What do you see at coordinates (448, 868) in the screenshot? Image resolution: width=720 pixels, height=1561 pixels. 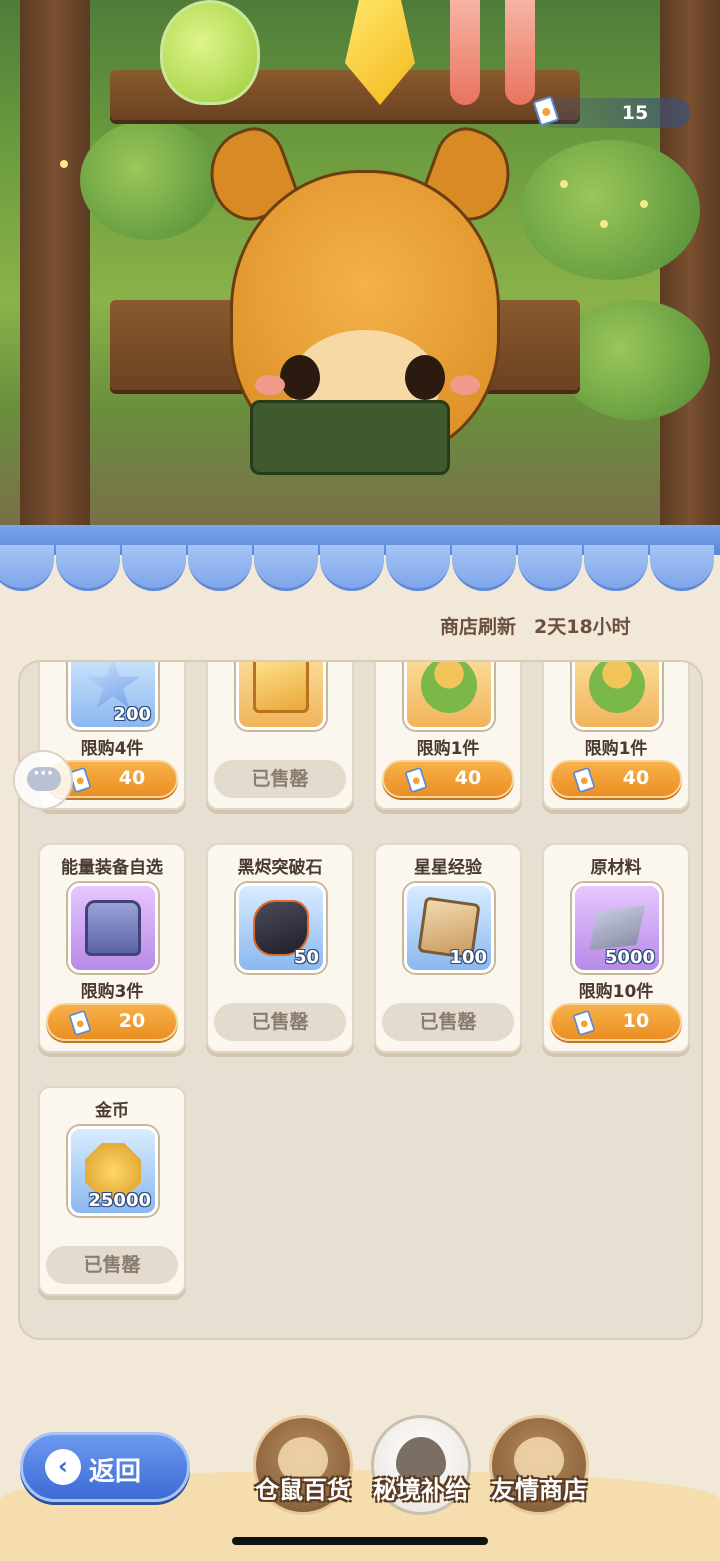 I see `item-name: 星星经验` at bounding box center [448, 868].